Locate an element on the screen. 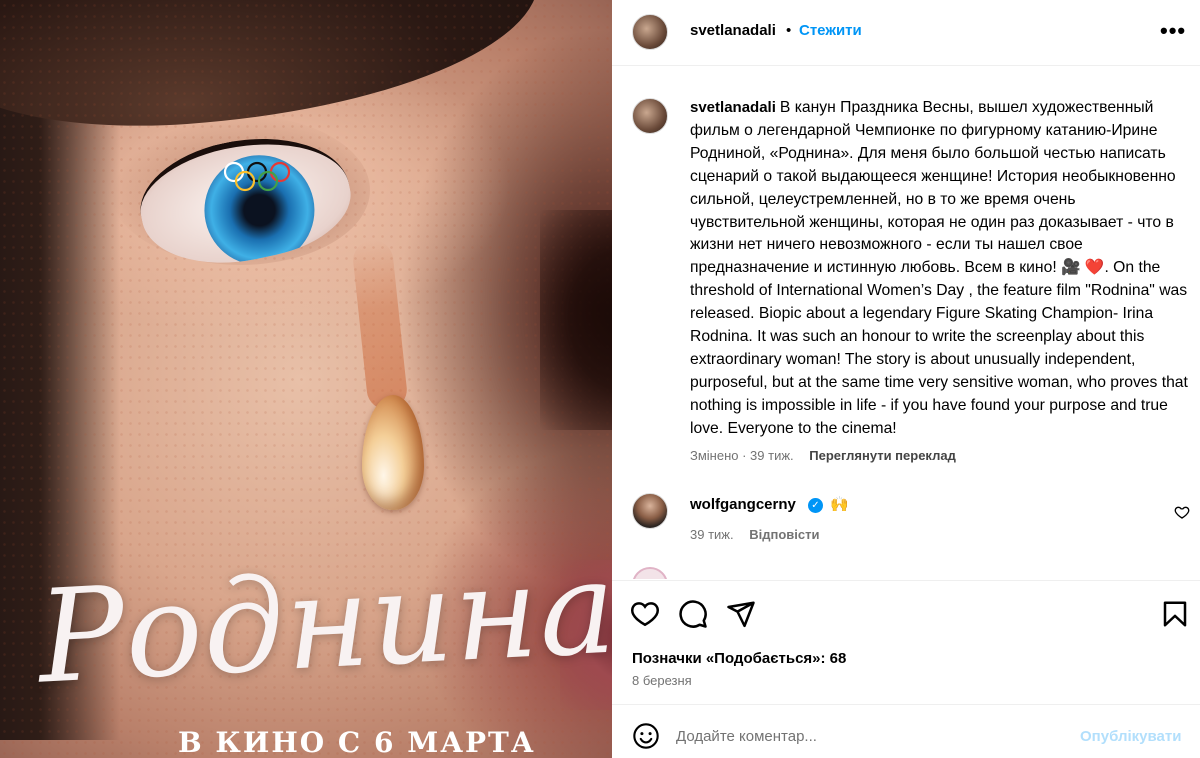 This screenshot has width=1200, height=758. comment-meta: 39 тиж. Відповісти is located at coordinates (754, 534).